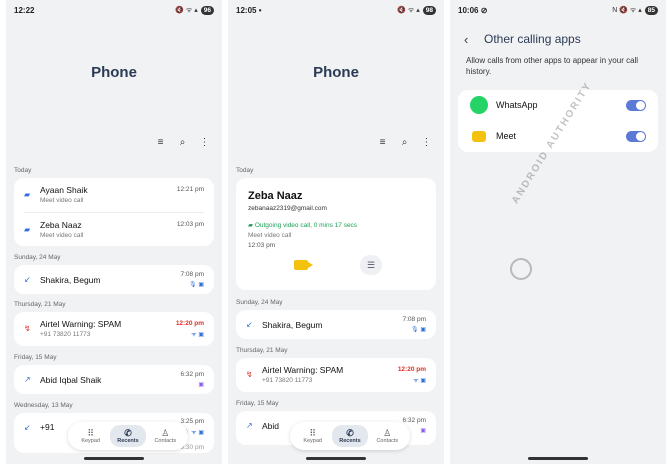 Image resolution: width=670 pixels, height=464 pixels. Describe the element at coordinates (249, 10) in the screenshot. I see `status-time: 12:05 •` at that location.